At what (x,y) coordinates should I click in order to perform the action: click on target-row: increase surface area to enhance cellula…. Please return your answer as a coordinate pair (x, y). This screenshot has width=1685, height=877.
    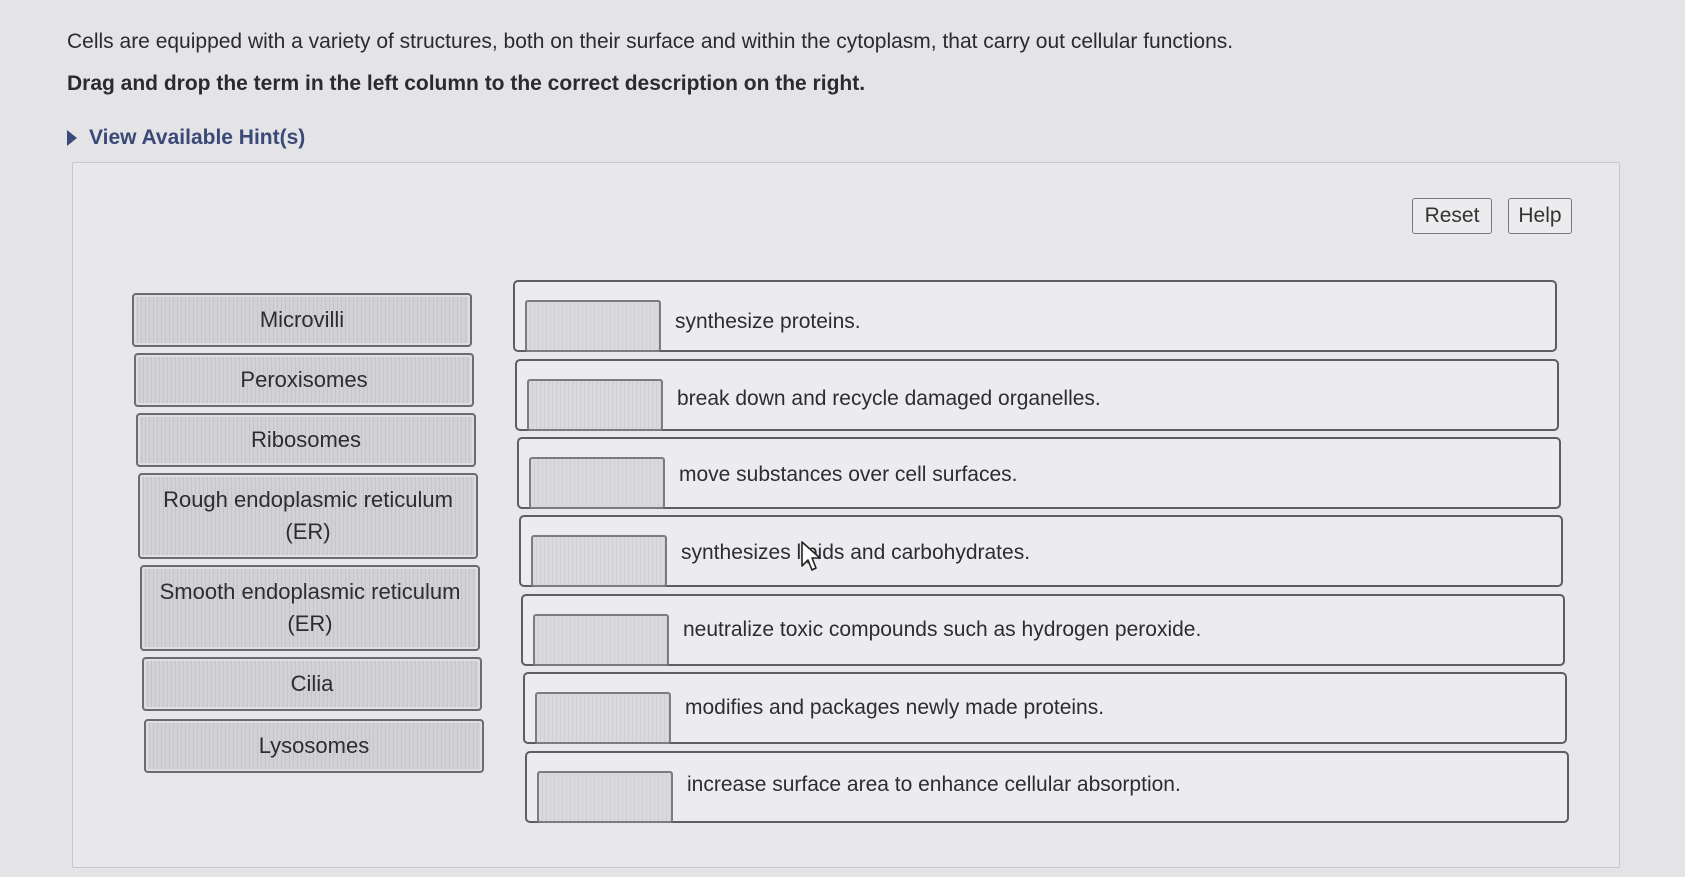
    Looking at the image, I should click on (1047, 787).